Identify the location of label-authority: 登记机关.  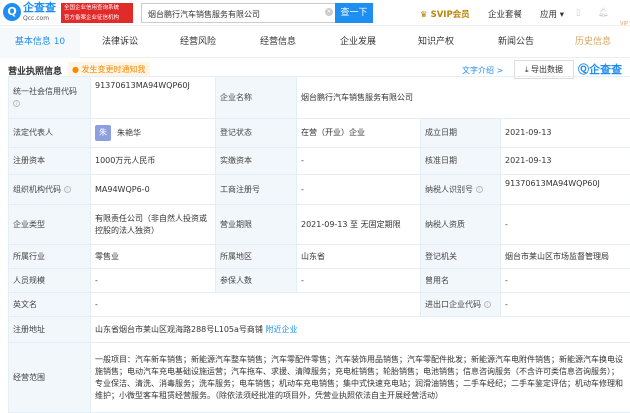
(461, 257).